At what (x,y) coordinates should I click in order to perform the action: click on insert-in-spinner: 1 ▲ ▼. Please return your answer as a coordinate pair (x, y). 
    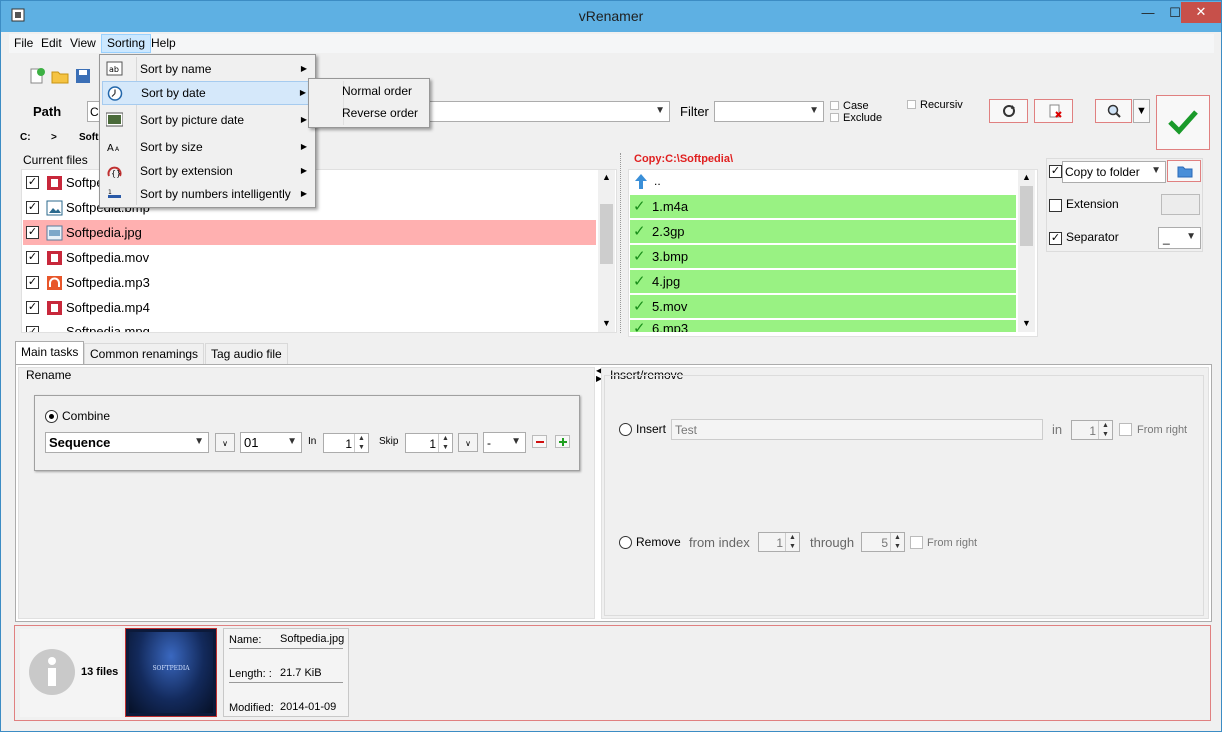
    Looking at the image, I should click on (1092, 430).